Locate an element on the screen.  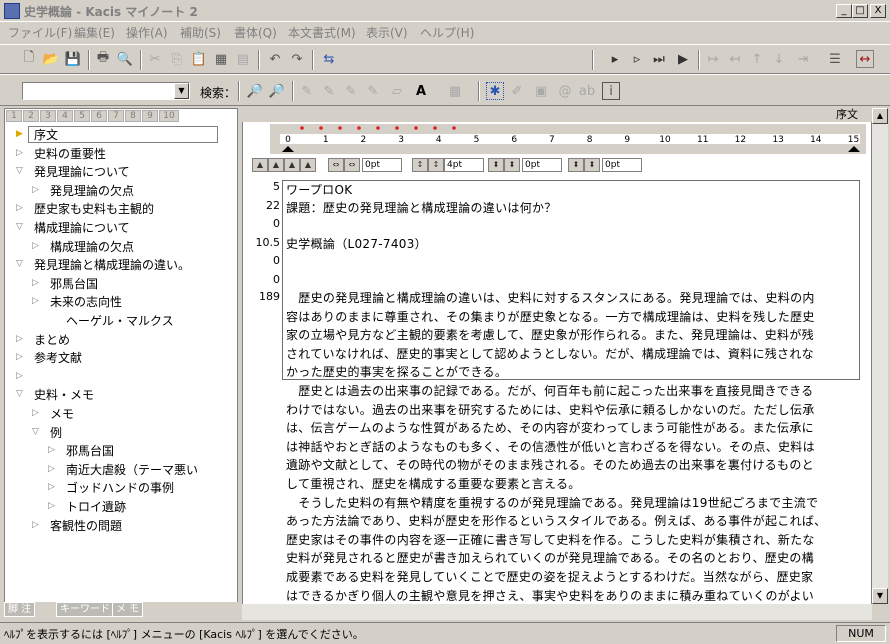
spacing-icon: ⇔ is located at coordinates (336, 165).